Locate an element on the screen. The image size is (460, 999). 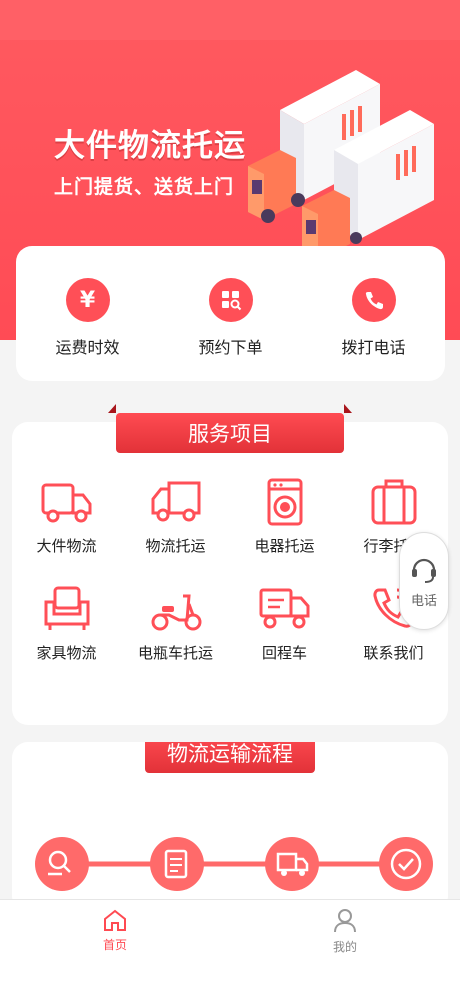
van-icon is located at coordinates (175, 501).